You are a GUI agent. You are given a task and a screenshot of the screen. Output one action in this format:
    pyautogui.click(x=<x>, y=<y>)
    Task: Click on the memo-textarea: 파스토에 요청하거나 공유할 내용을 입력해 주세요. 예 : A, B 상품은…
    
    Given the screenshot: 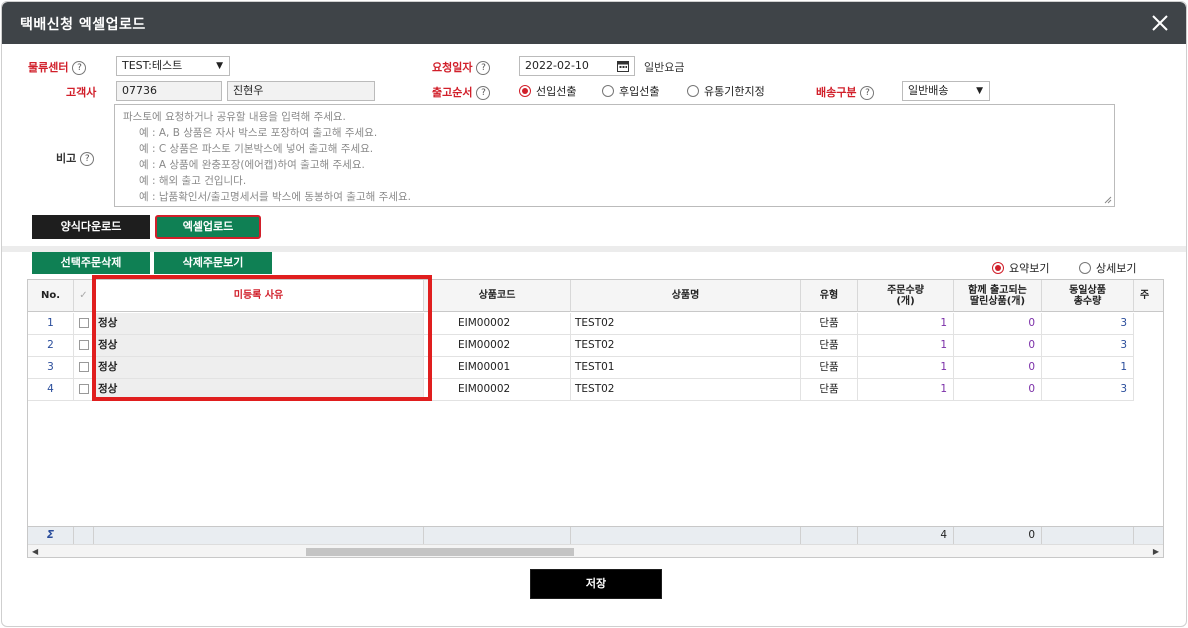 What is the action you would take?
    pyautogui.click(x=614, y=155)
    